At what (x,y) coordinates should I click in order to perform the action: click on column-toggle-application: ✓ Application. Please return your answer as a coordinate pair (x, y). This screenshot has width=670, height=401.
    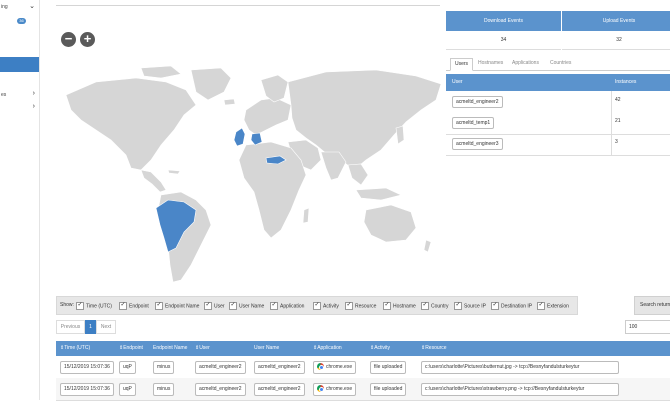
    Looking at the image, I should click on (287, 306).